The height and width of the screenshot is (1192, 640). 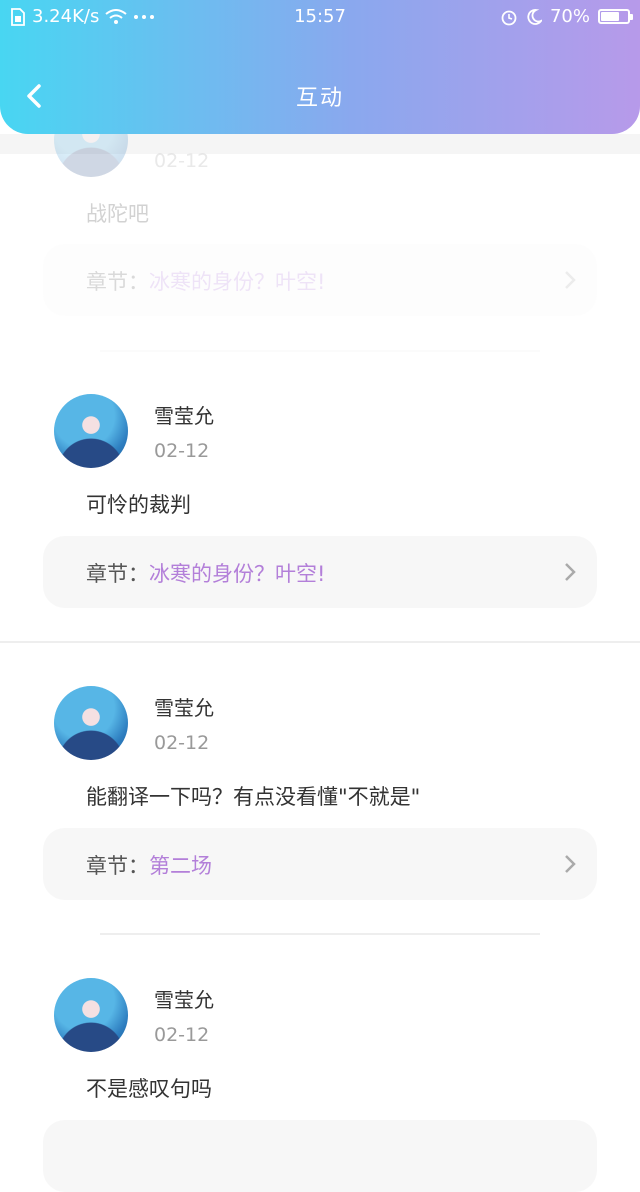 I want to click on chapter-line: 章节：第二场, so click(x=149, y=865).